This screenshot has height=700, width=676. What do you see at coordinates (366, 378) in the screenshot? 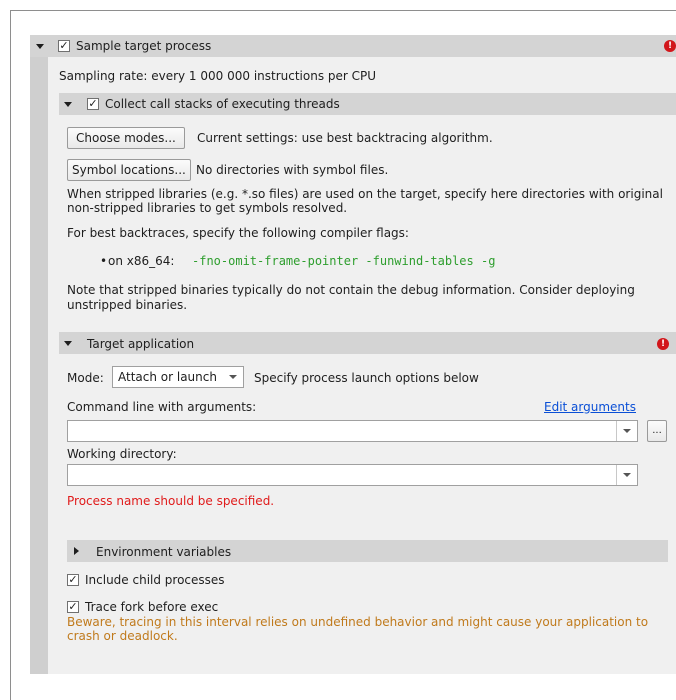
I see `mode-hint-text: Specify process launch options below` at bounding box center [366, 378].